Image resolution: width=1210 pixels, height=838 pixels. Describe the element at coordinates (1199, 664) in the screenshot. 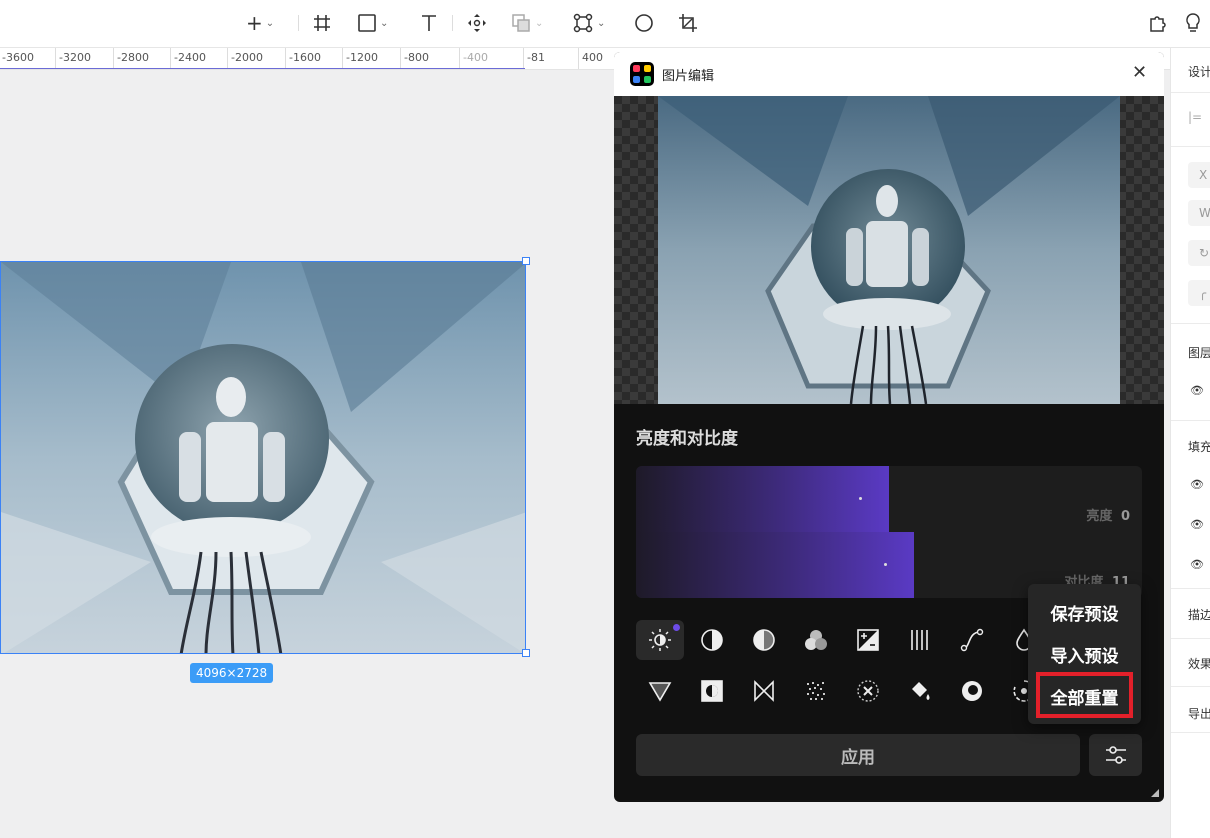

I see `section-effects: 效果` at that location.